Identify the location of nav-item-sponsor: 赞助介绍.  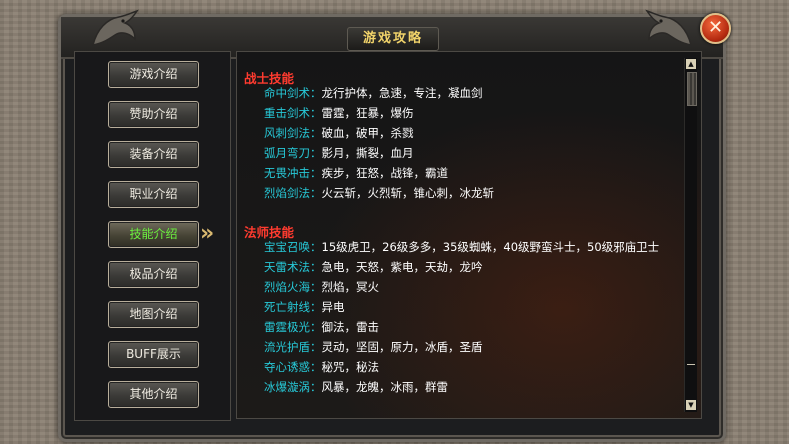
(153, 114).